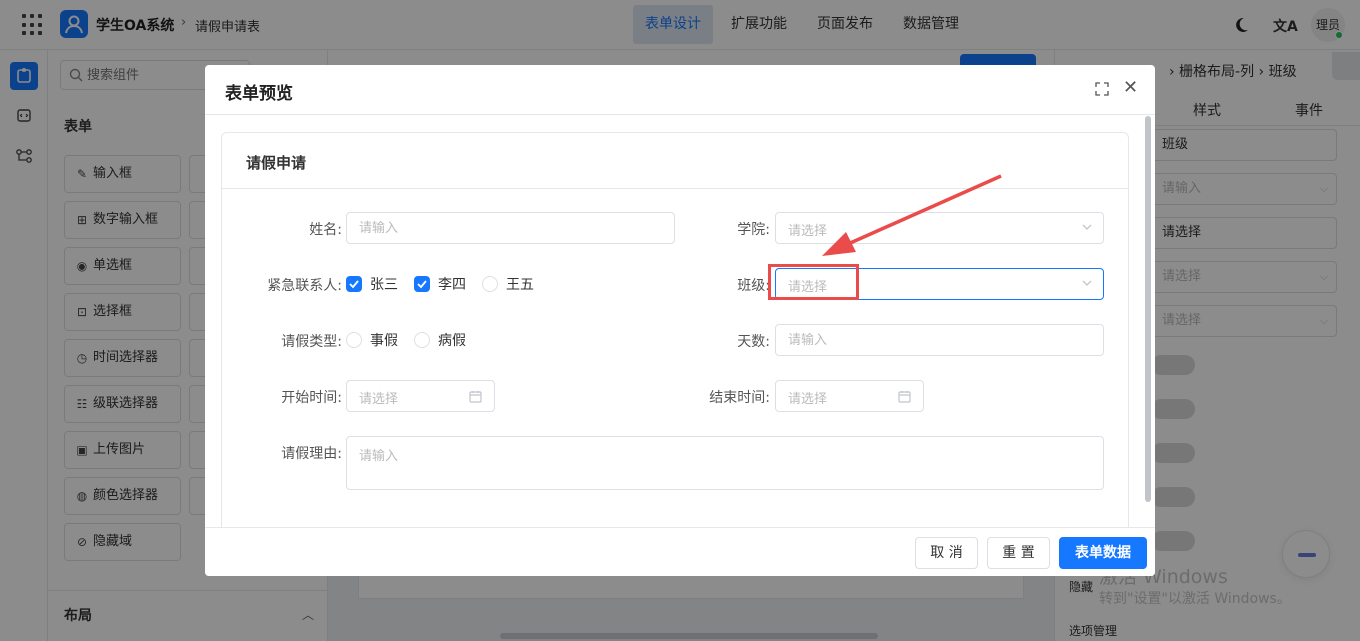 This screenshot has height=641, width=1360. Describe the element at coordinates (725, 463) in the screenshot. I see `leave-reason-textarea` at that location.